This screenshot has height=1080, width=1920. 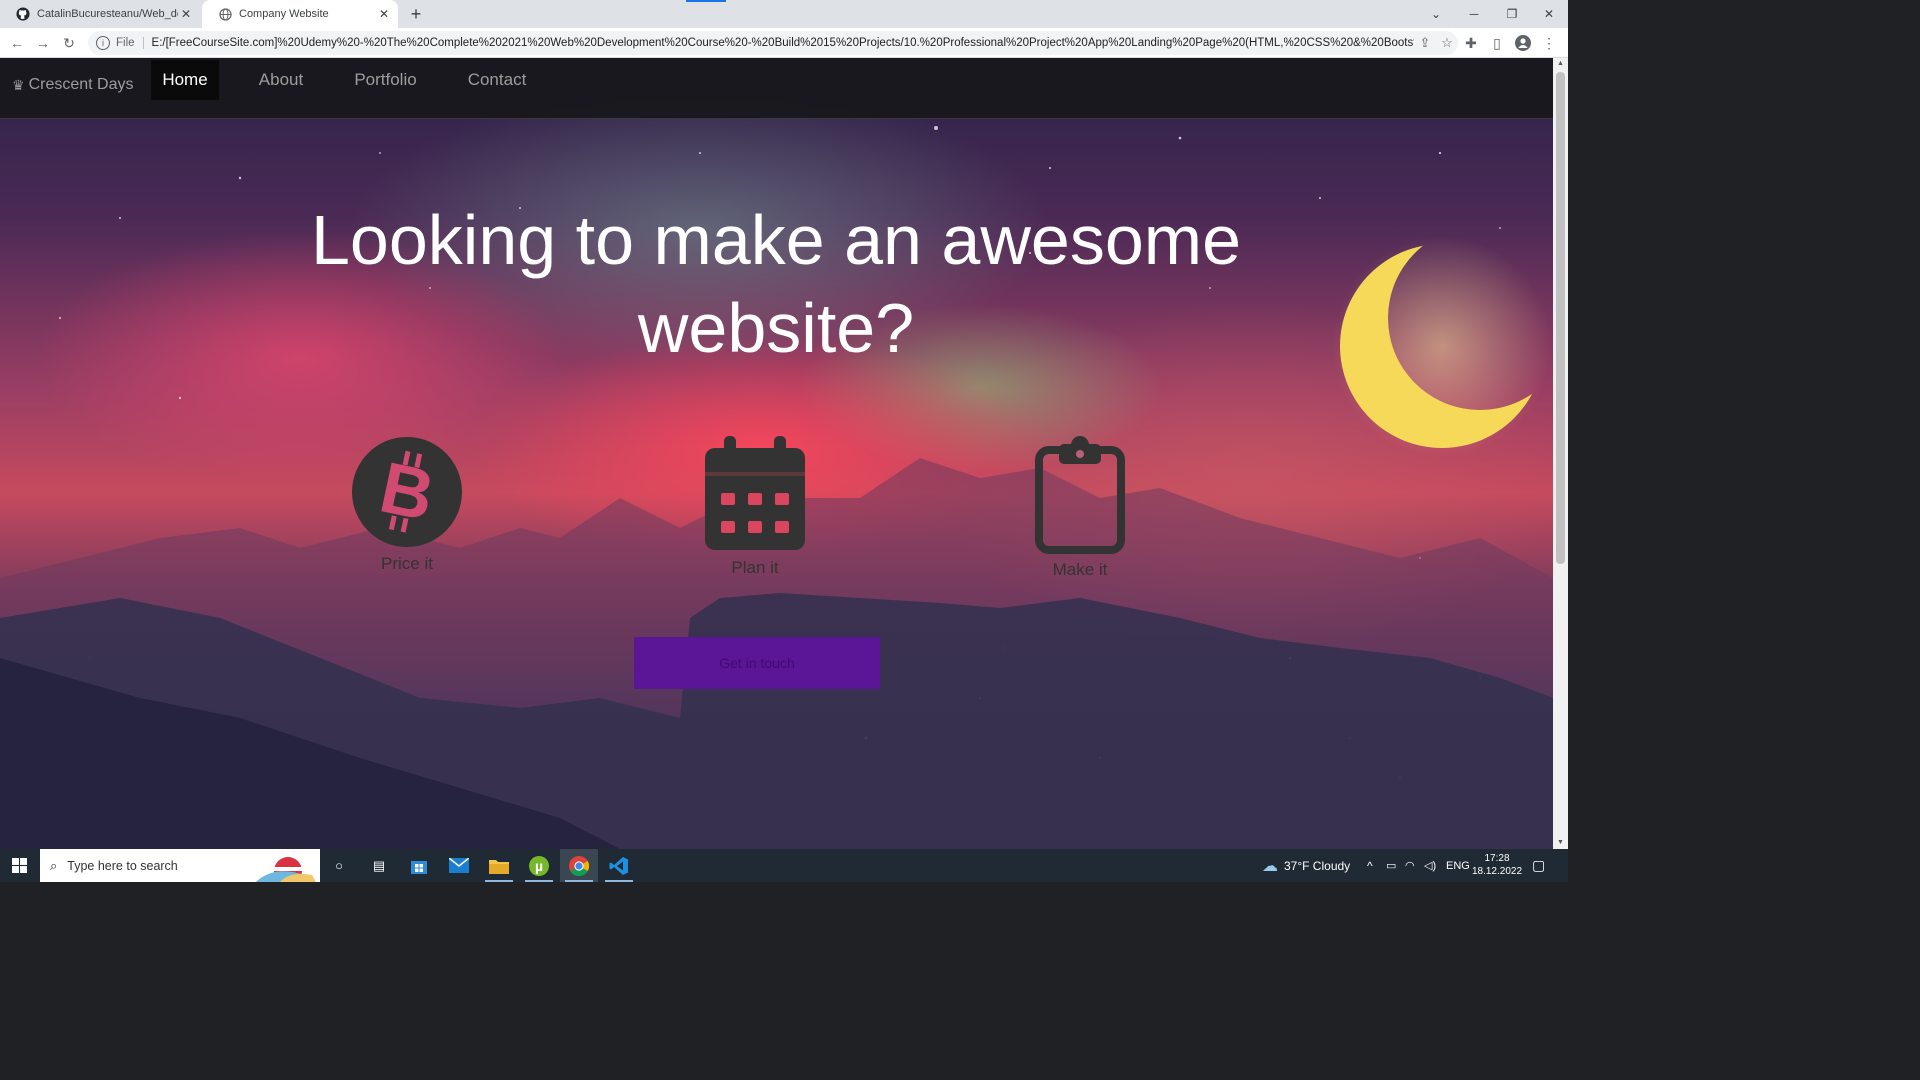 What do you see at coordinates (1497, 43) in the screenshot?
I see `side-panel-icon: ▯` at bounding box center [1497, 43].